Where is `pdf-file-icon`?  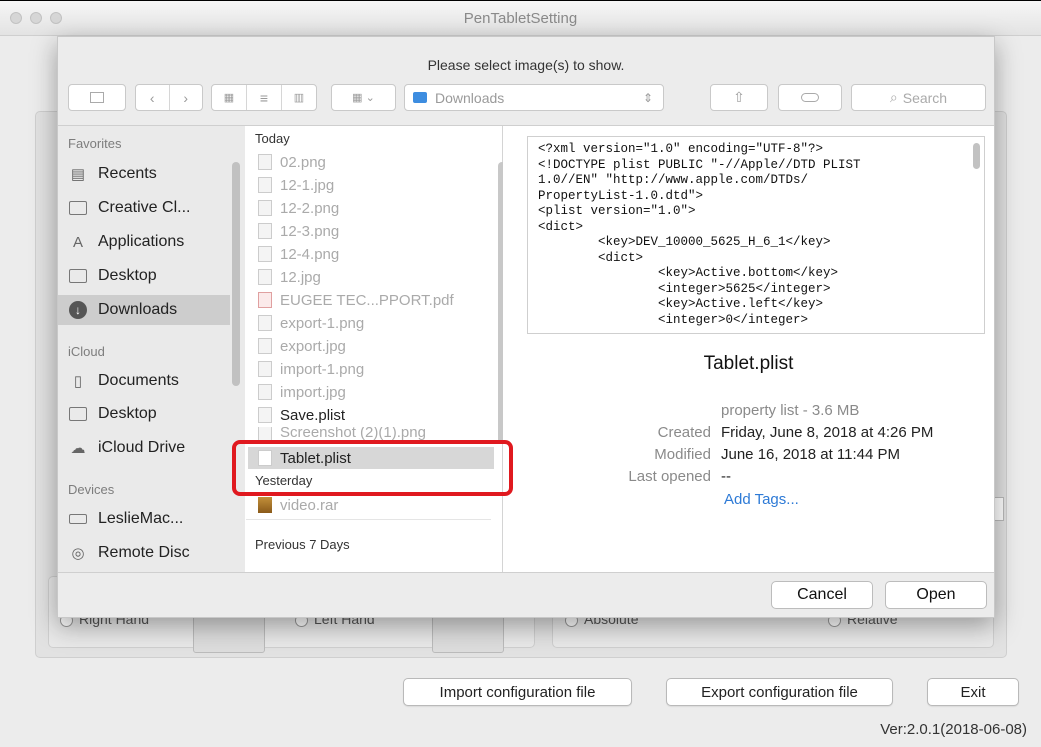 pdf-file-icon is located at coordinates (265, 300).